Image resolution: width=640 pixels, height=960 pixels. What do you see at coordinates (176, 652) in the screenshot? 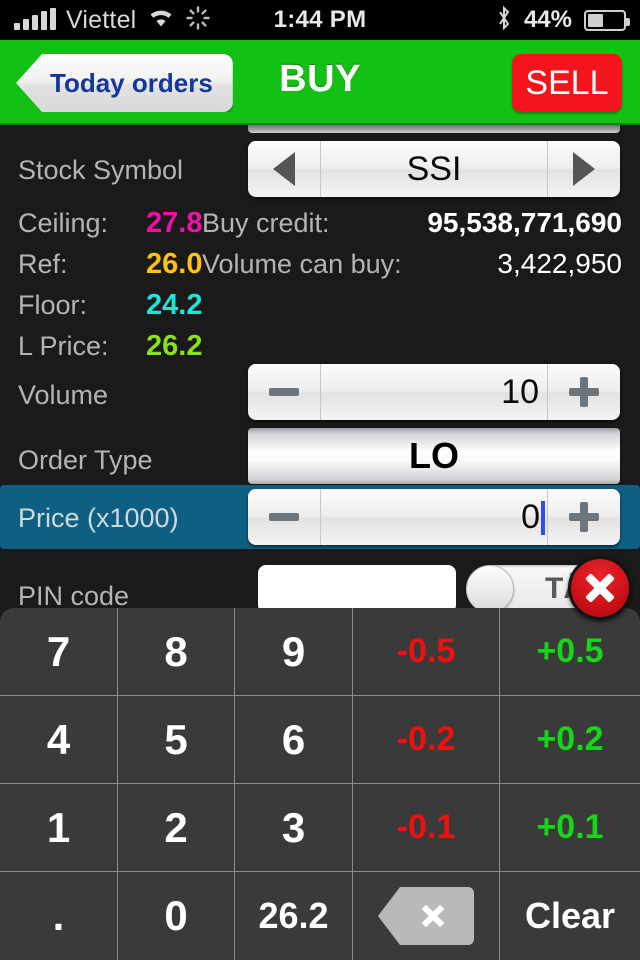
I see `key-8: 8` at bounding box center [176, 652].